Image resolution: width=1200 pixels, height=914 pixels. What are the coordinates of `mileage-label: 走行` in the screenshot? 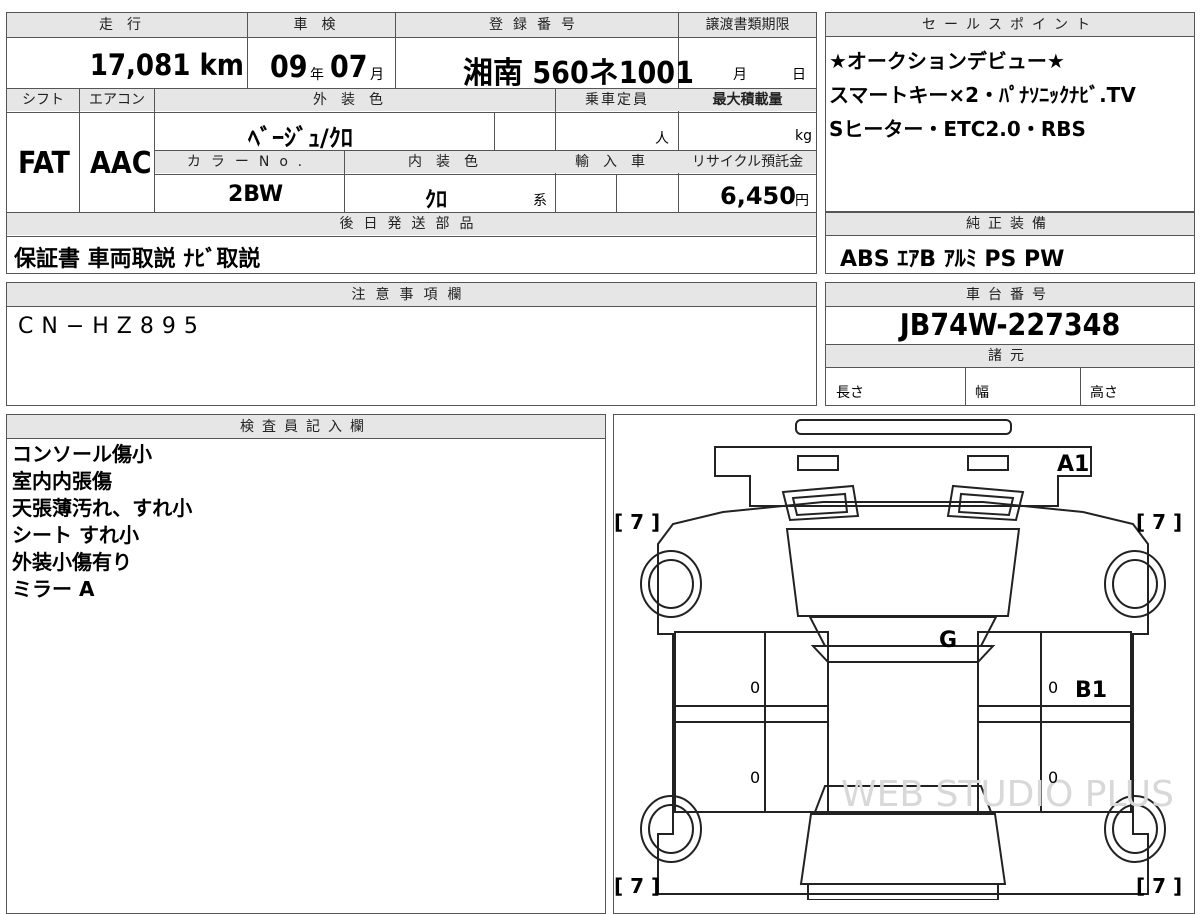 It's located at (127, 25).